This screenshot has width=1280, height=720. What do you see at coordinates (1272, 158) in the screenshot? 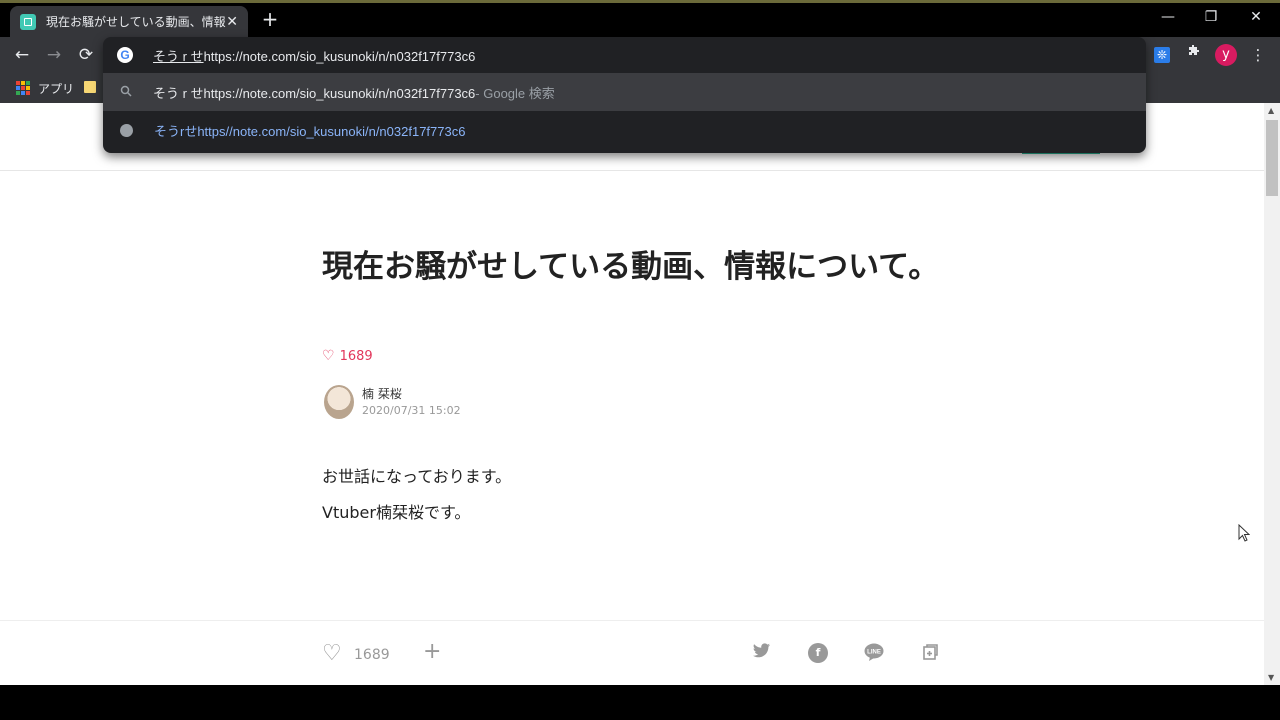
I see `scroll-thumb` at bounding box center [1272, 158].